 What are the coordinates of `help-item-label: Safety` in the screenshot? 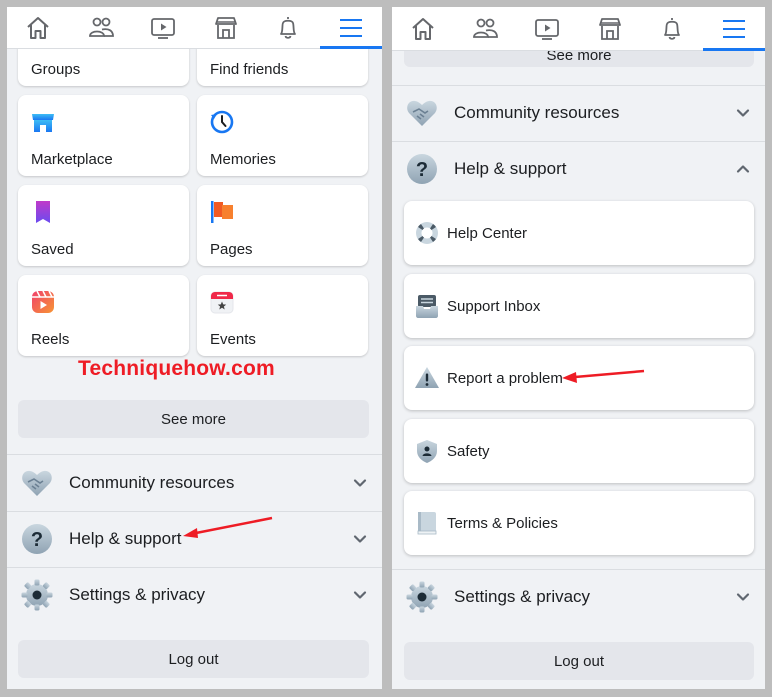 It's located at (468, 451).